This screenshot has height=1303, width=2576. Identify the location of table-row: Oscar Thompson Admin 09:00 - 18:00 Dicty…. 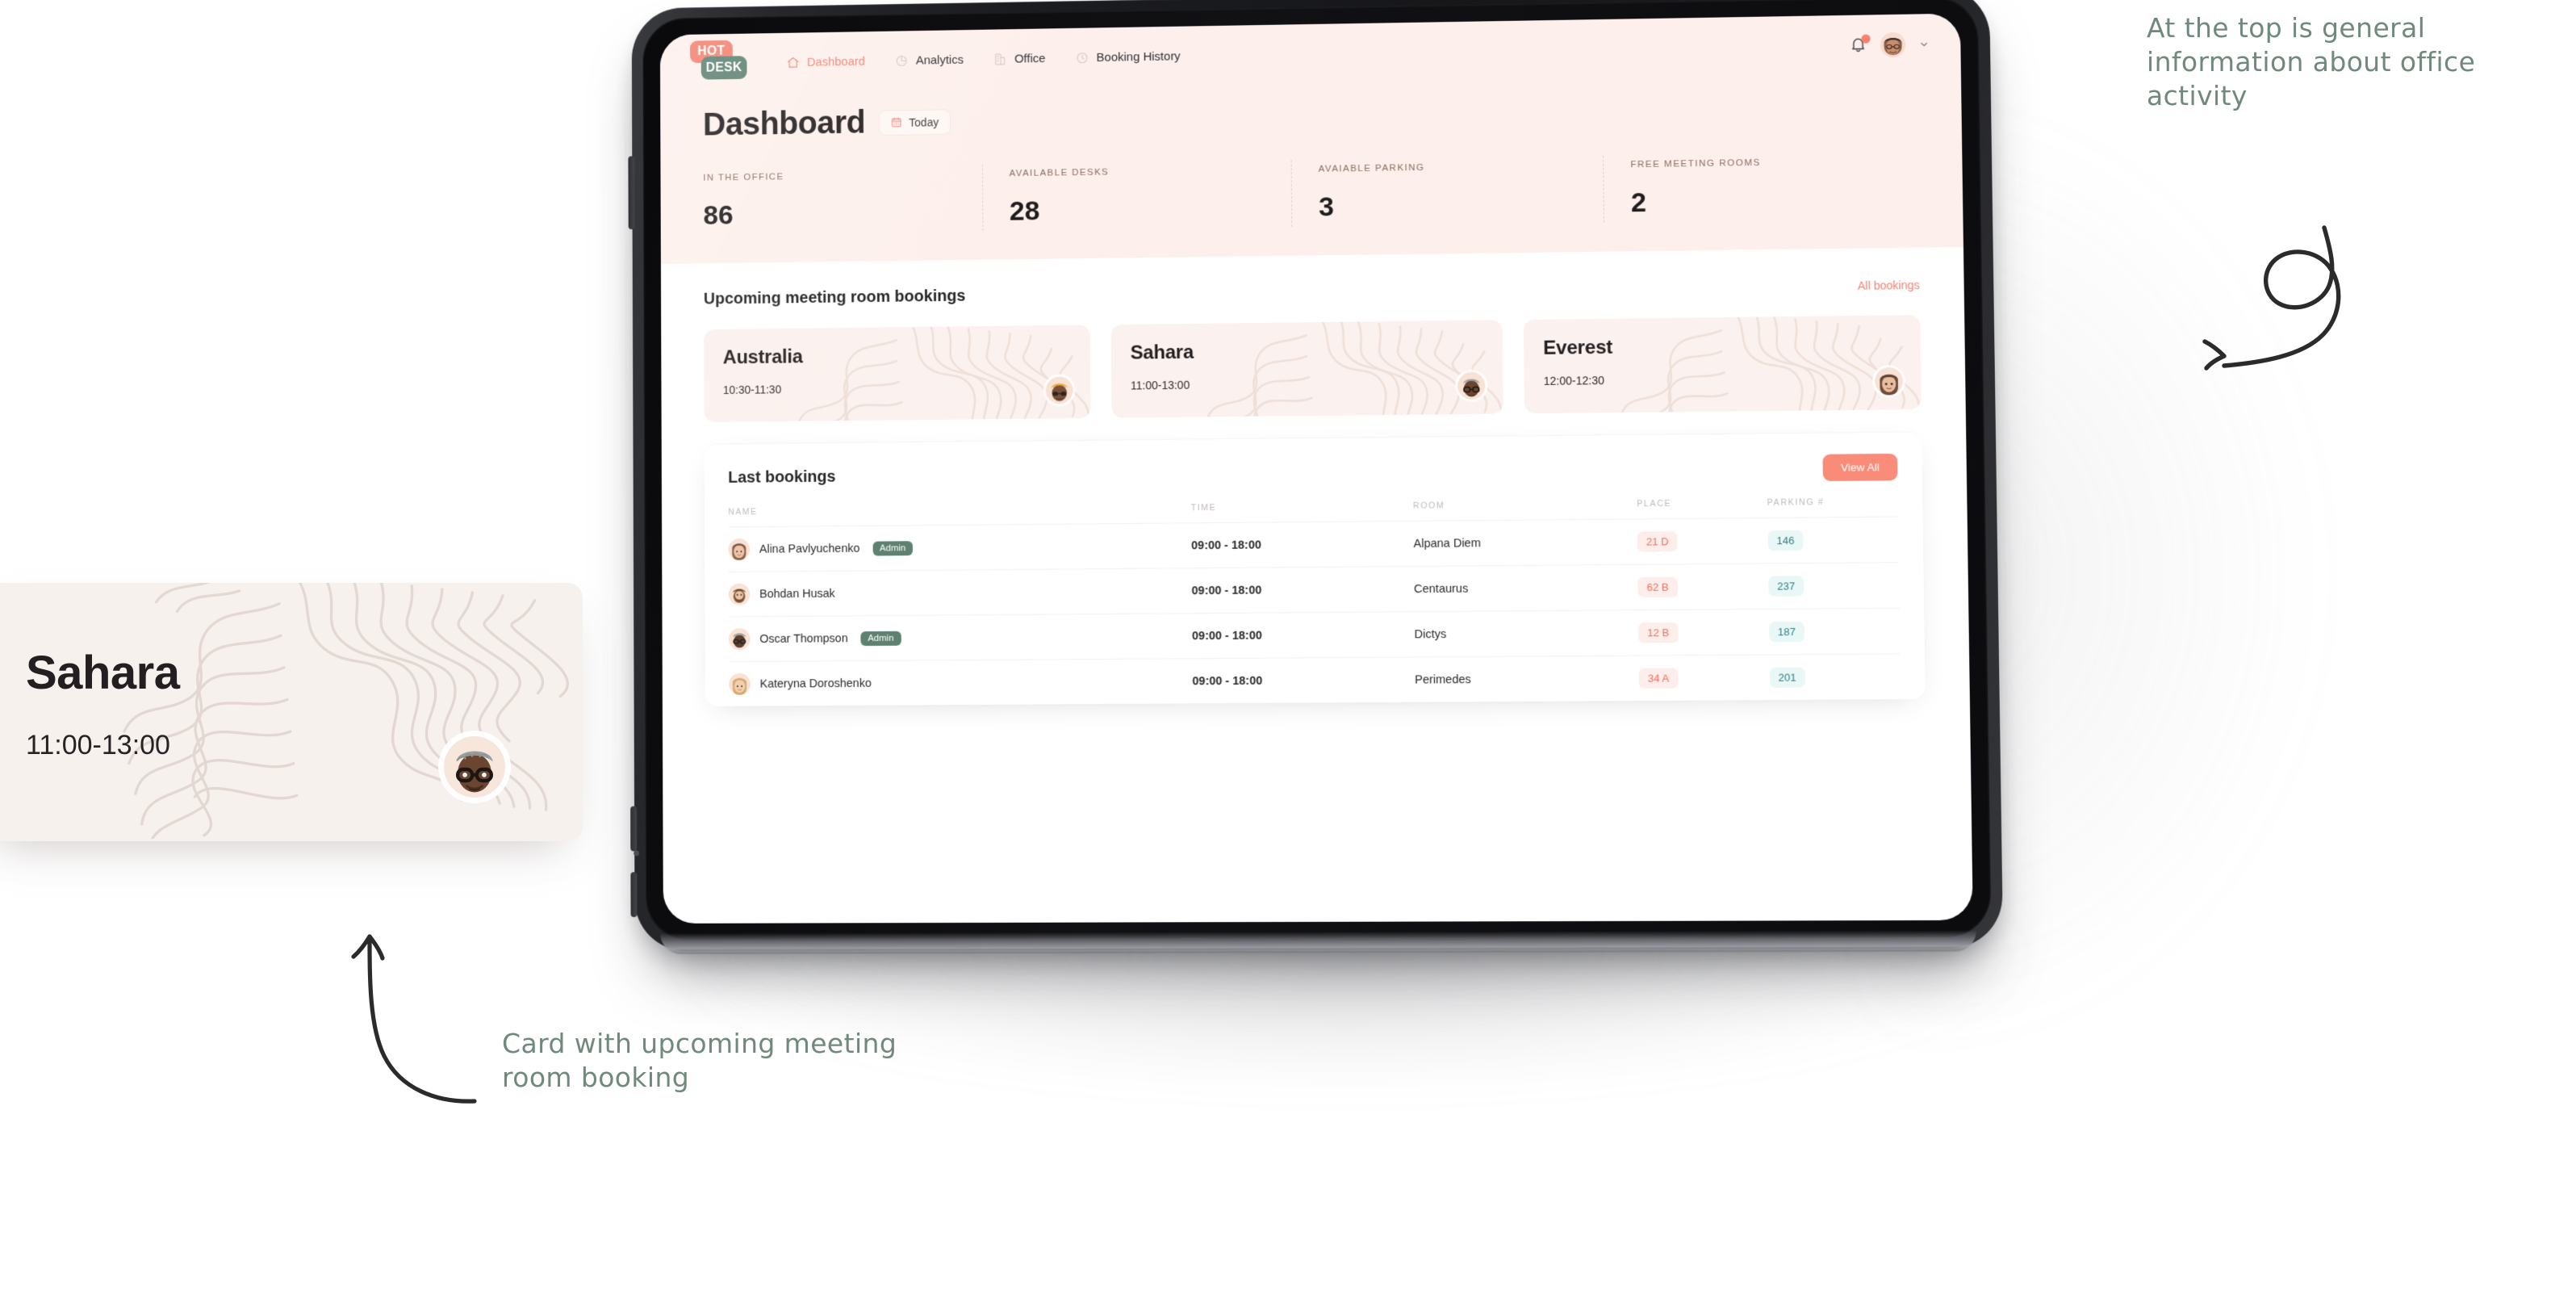
(1314, 635).